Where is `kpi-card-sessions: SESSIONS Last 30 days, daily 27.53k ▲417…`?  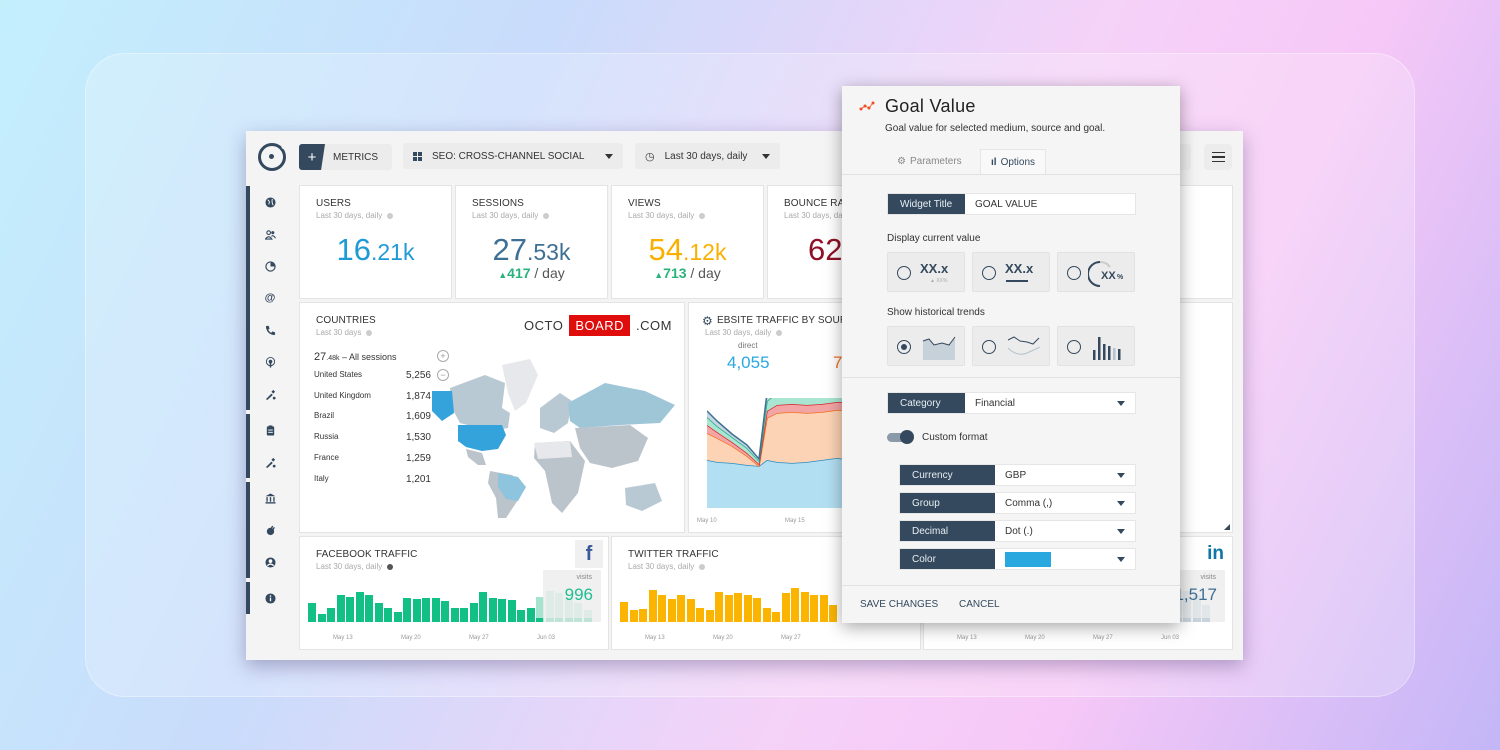
kpi-card-sessions: SESSIONS Last 30 days, daily 27.53k ▲417… is located at coordinates (531, 242).